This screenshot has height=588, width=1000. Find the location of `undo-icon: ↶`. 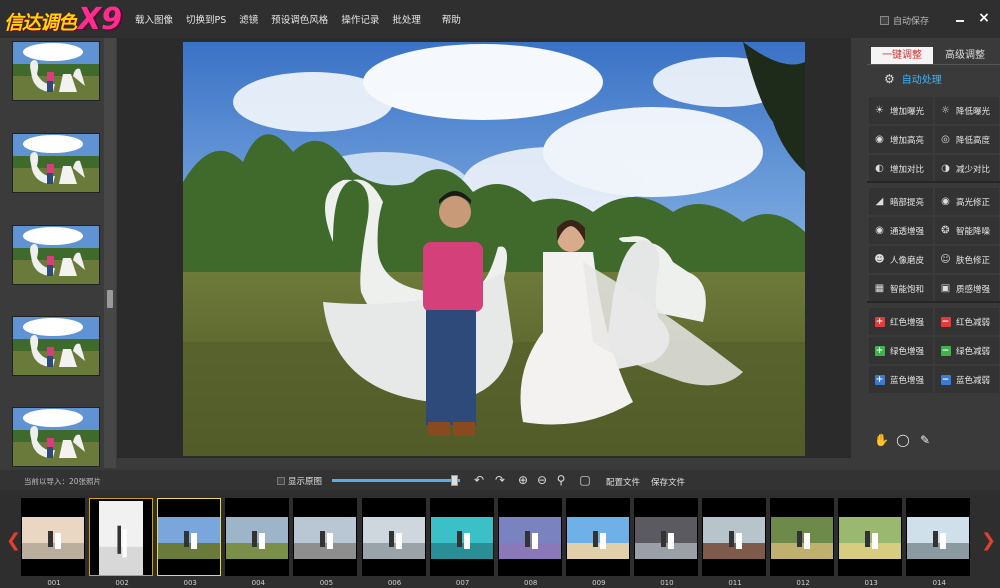

undo-icon: ↶ is located at coordinates (479, 480).